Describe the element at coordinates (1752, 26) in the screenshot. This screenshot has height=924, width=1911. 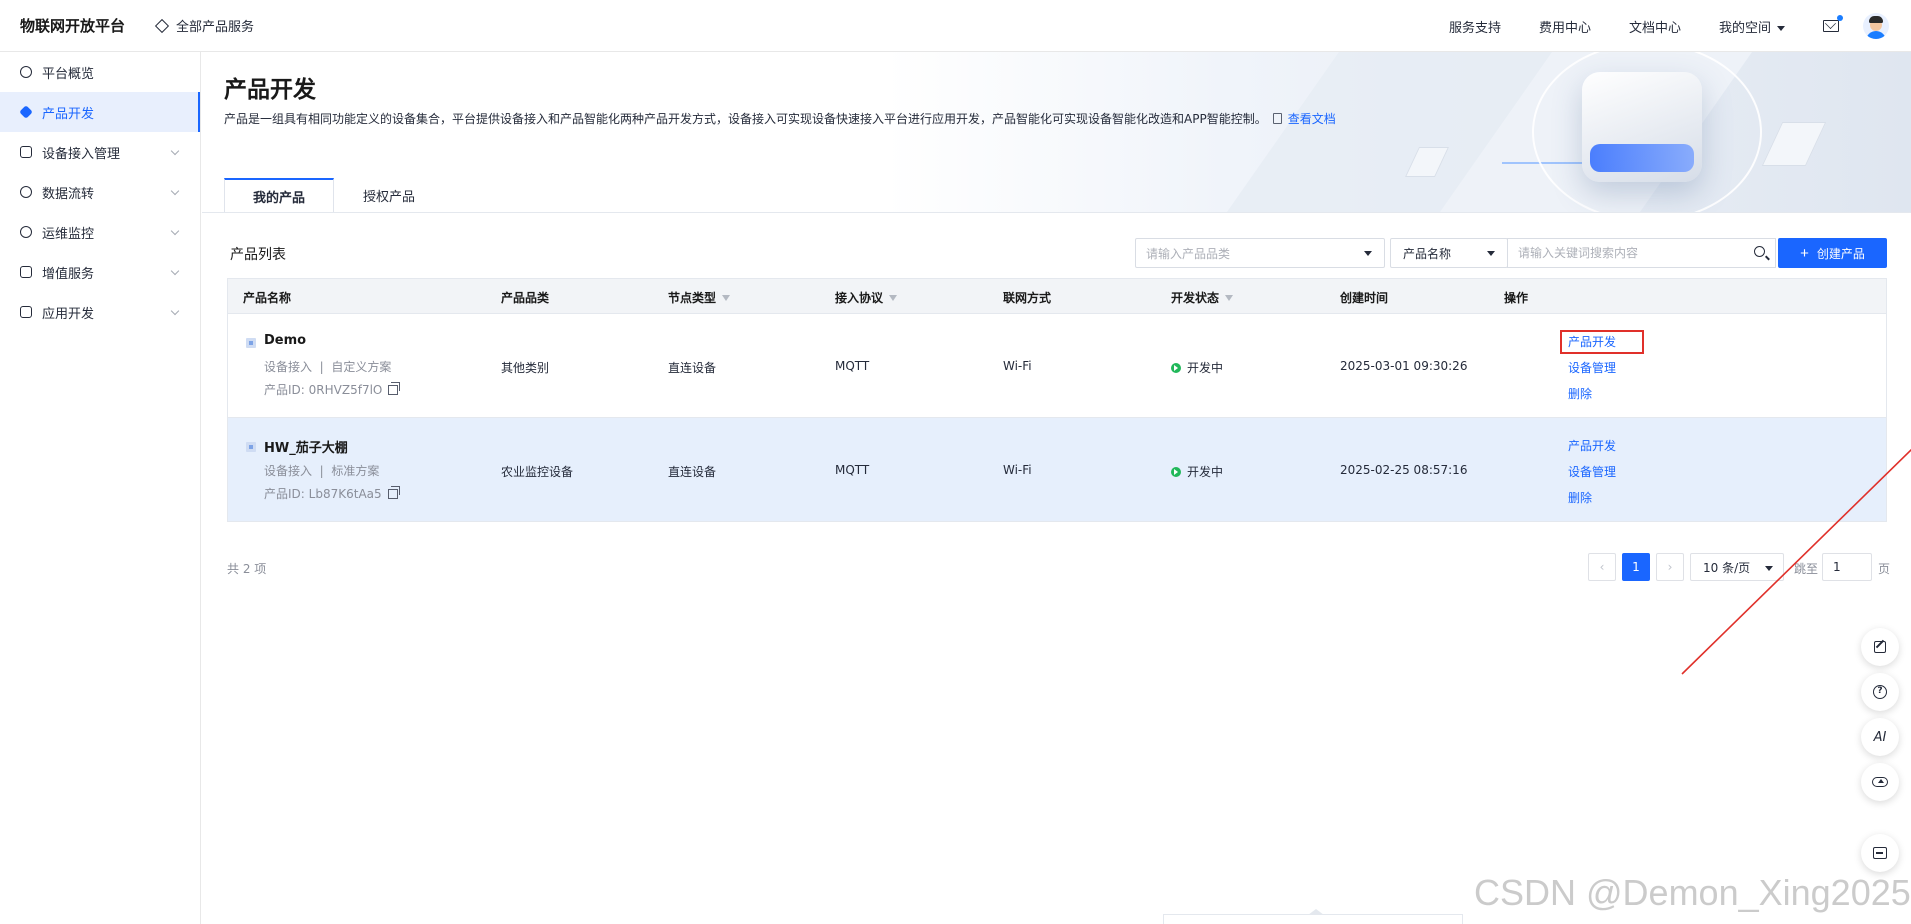
I see `my-space-dropdown: 我的空间` at that location.